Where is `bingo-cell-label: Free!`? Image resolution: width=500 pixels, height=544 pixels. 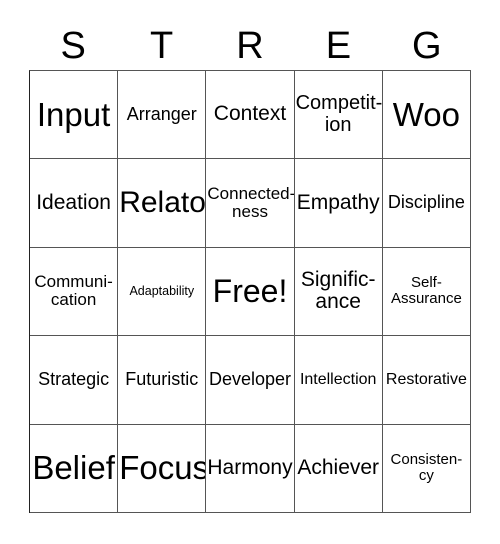 bingo-cell-label: Free! is located at coordinates (250, 291).